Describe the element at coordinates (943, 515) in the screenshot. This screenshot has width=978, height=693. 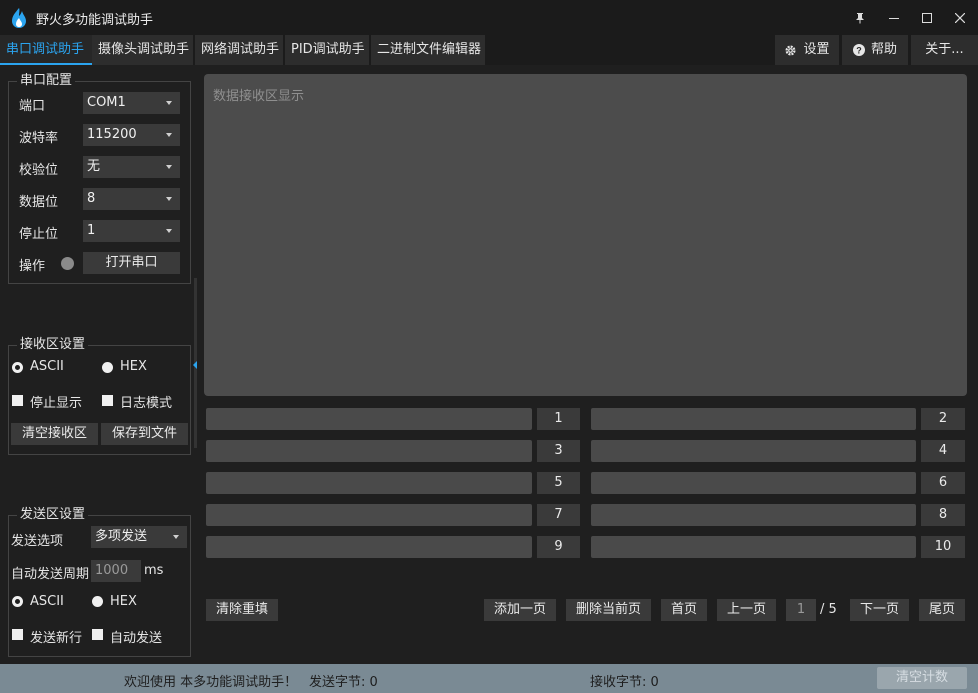
I see `send-button-8: 8` at that location.